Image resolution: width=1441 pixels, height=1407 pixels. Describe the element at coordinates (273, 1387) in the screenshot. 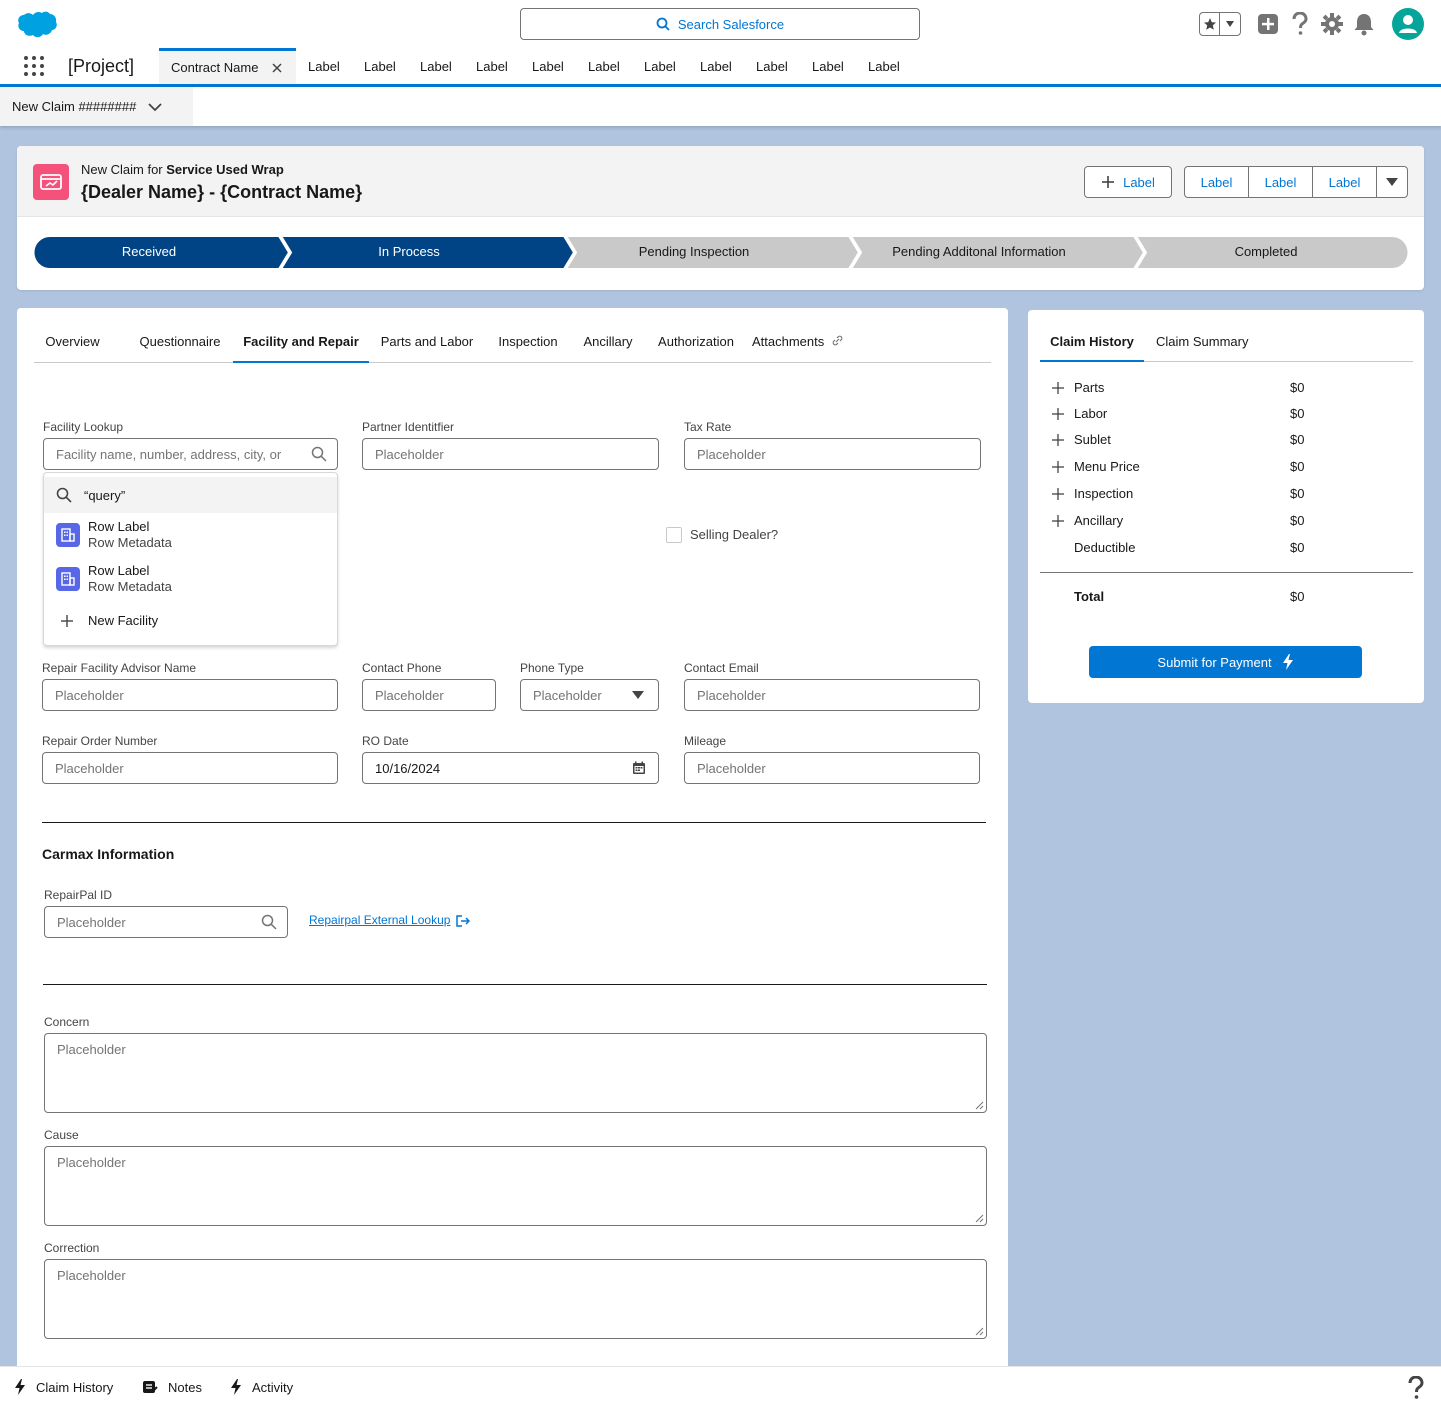

I see `utility-item-label: Activity` at that location.